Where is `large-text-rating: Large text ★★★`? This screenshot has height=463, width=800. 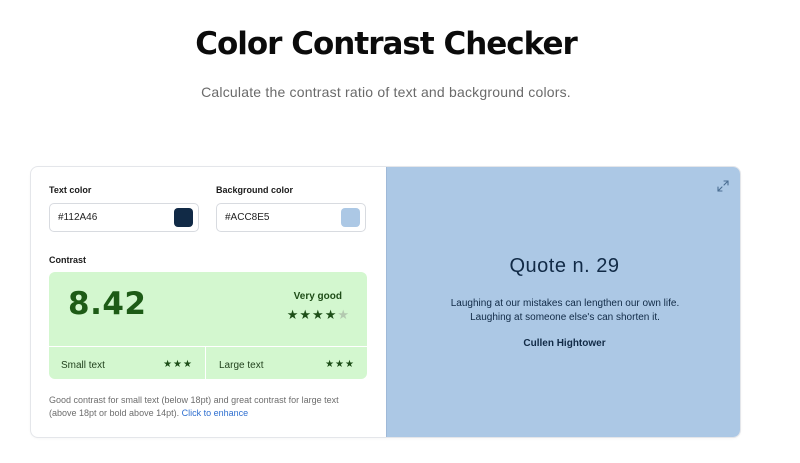
large-text-rating: Large text ★★★ is located at coordinates (287, 363).